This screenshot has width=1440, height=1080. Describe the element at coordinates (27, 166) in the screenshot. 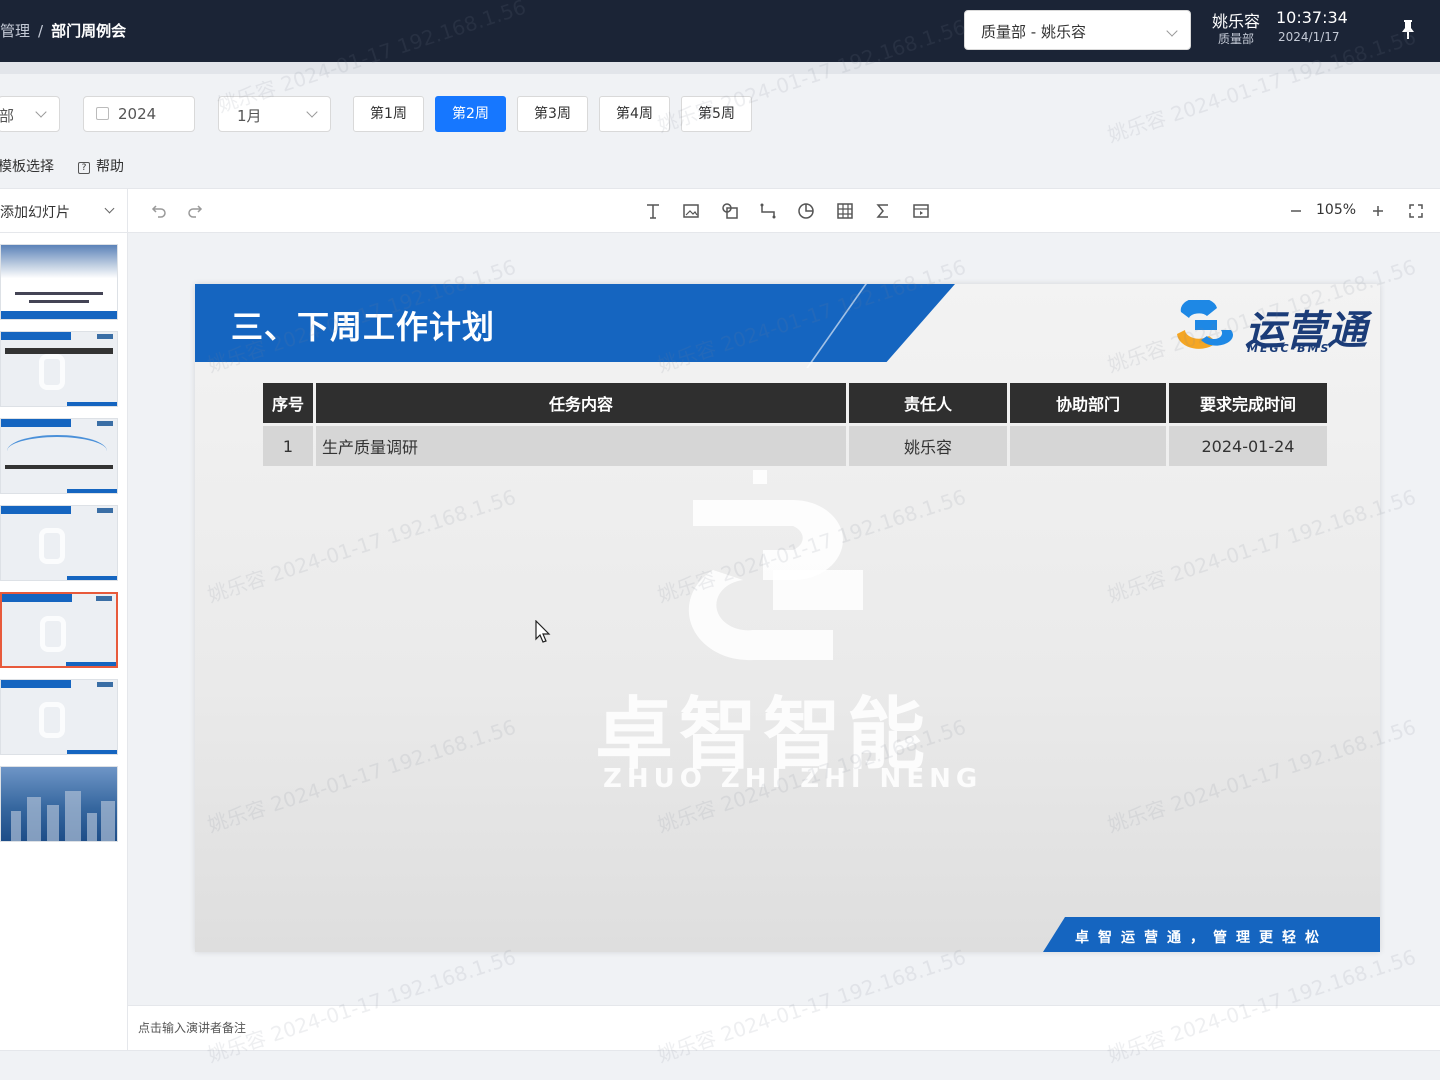

I see `template-select-link: 模板选择` at that location.